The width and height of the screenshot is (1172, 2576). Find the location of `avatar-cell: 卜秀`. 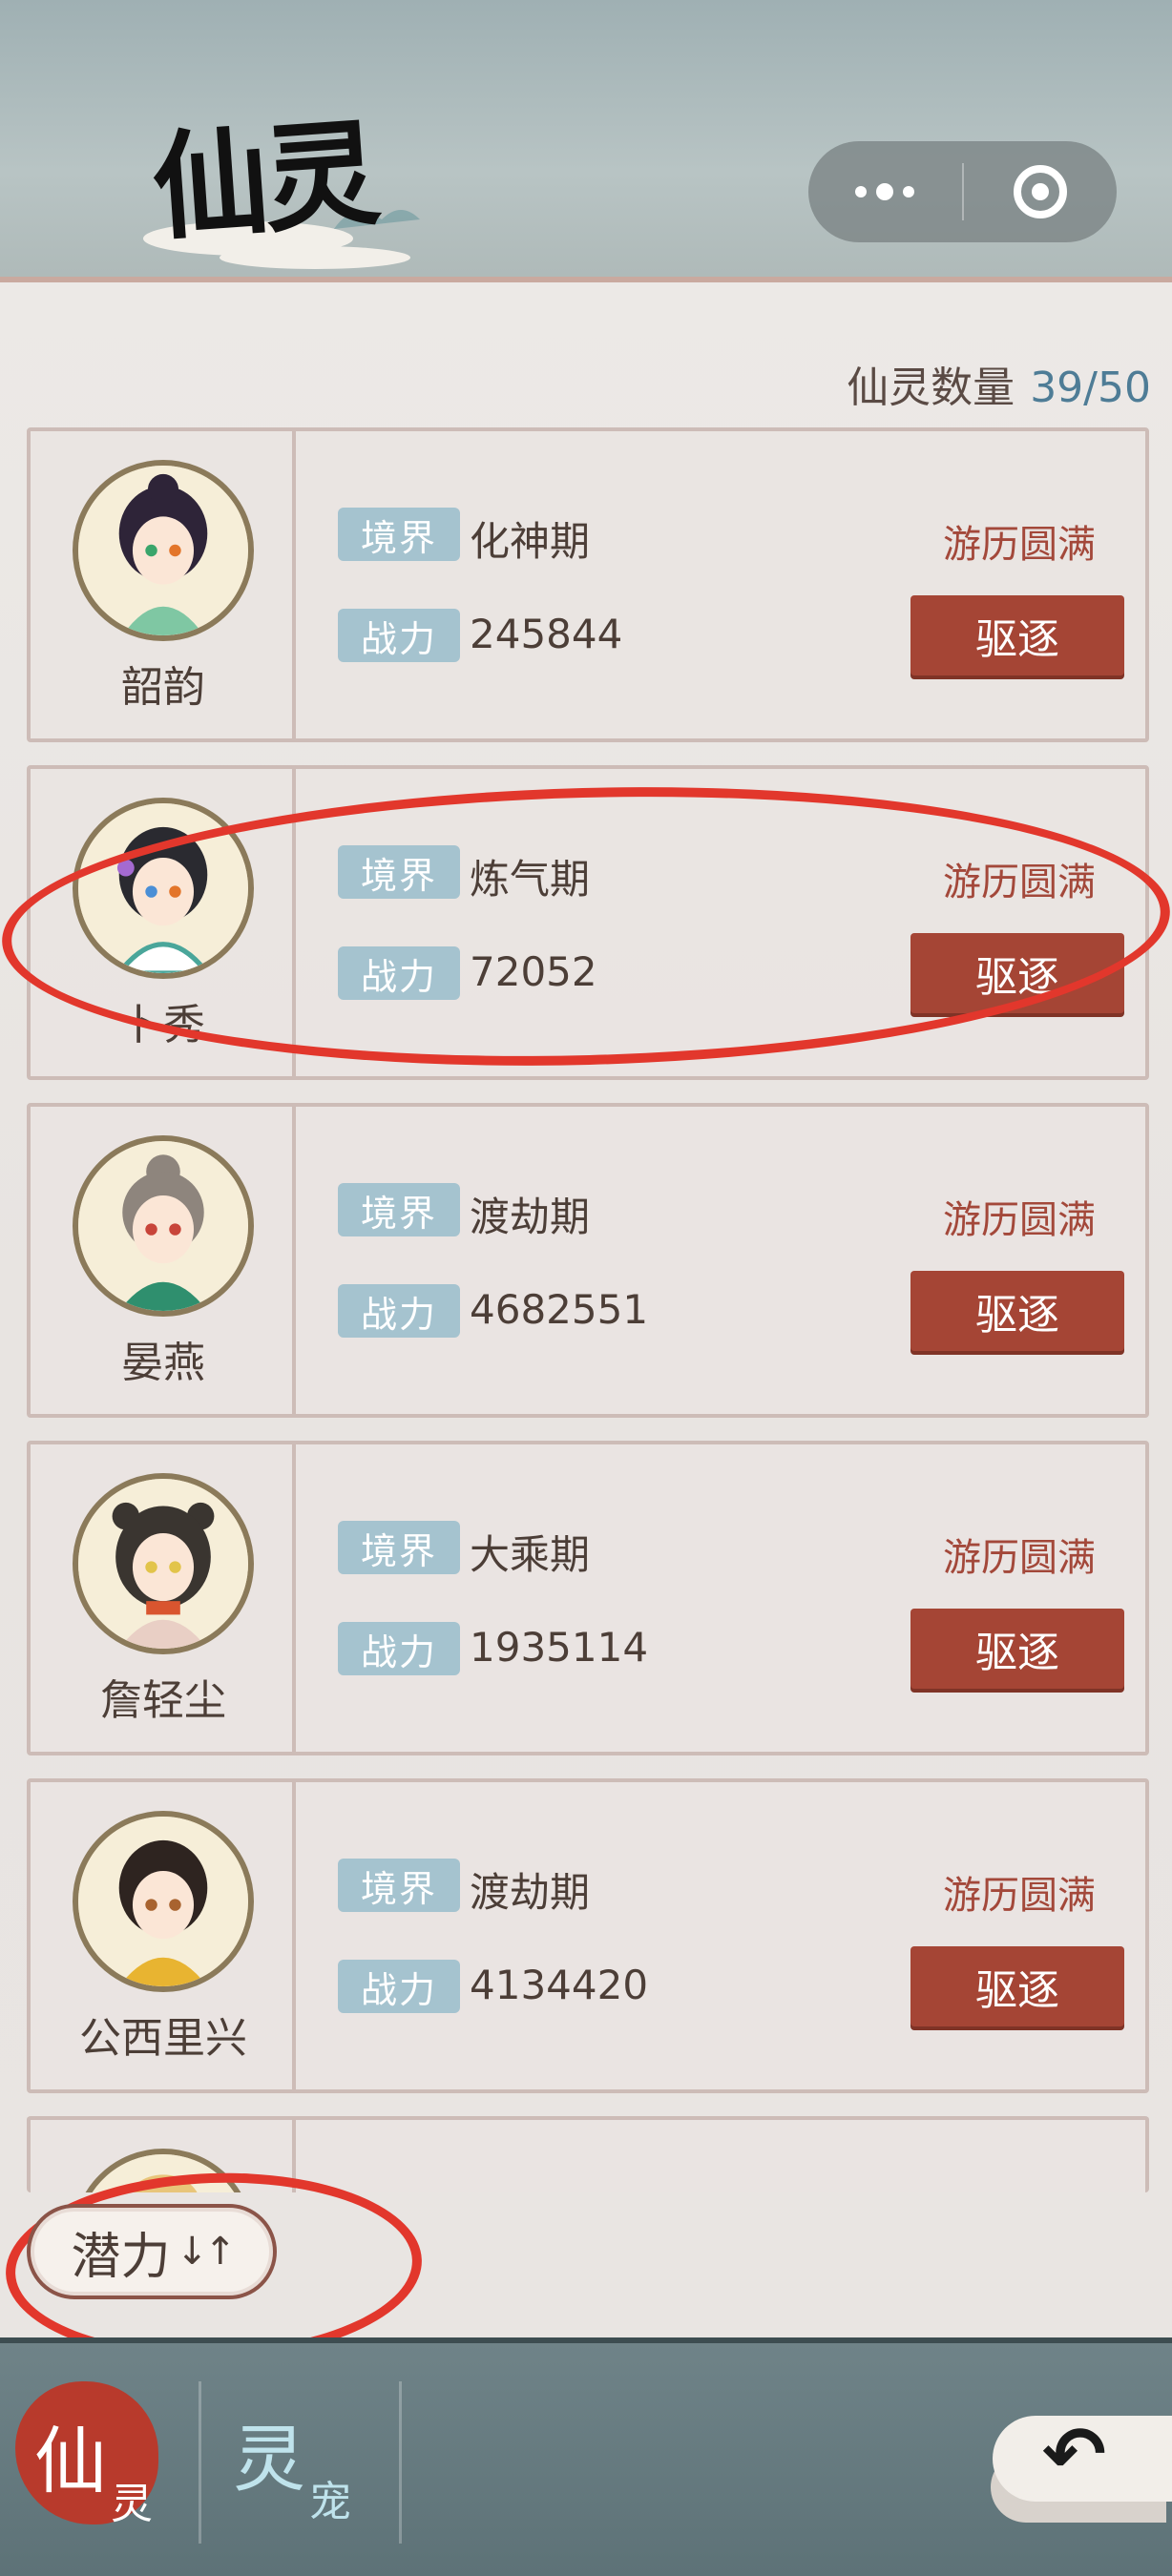

avatar-cell: 卜秀 is located at coordinates (163, 922).